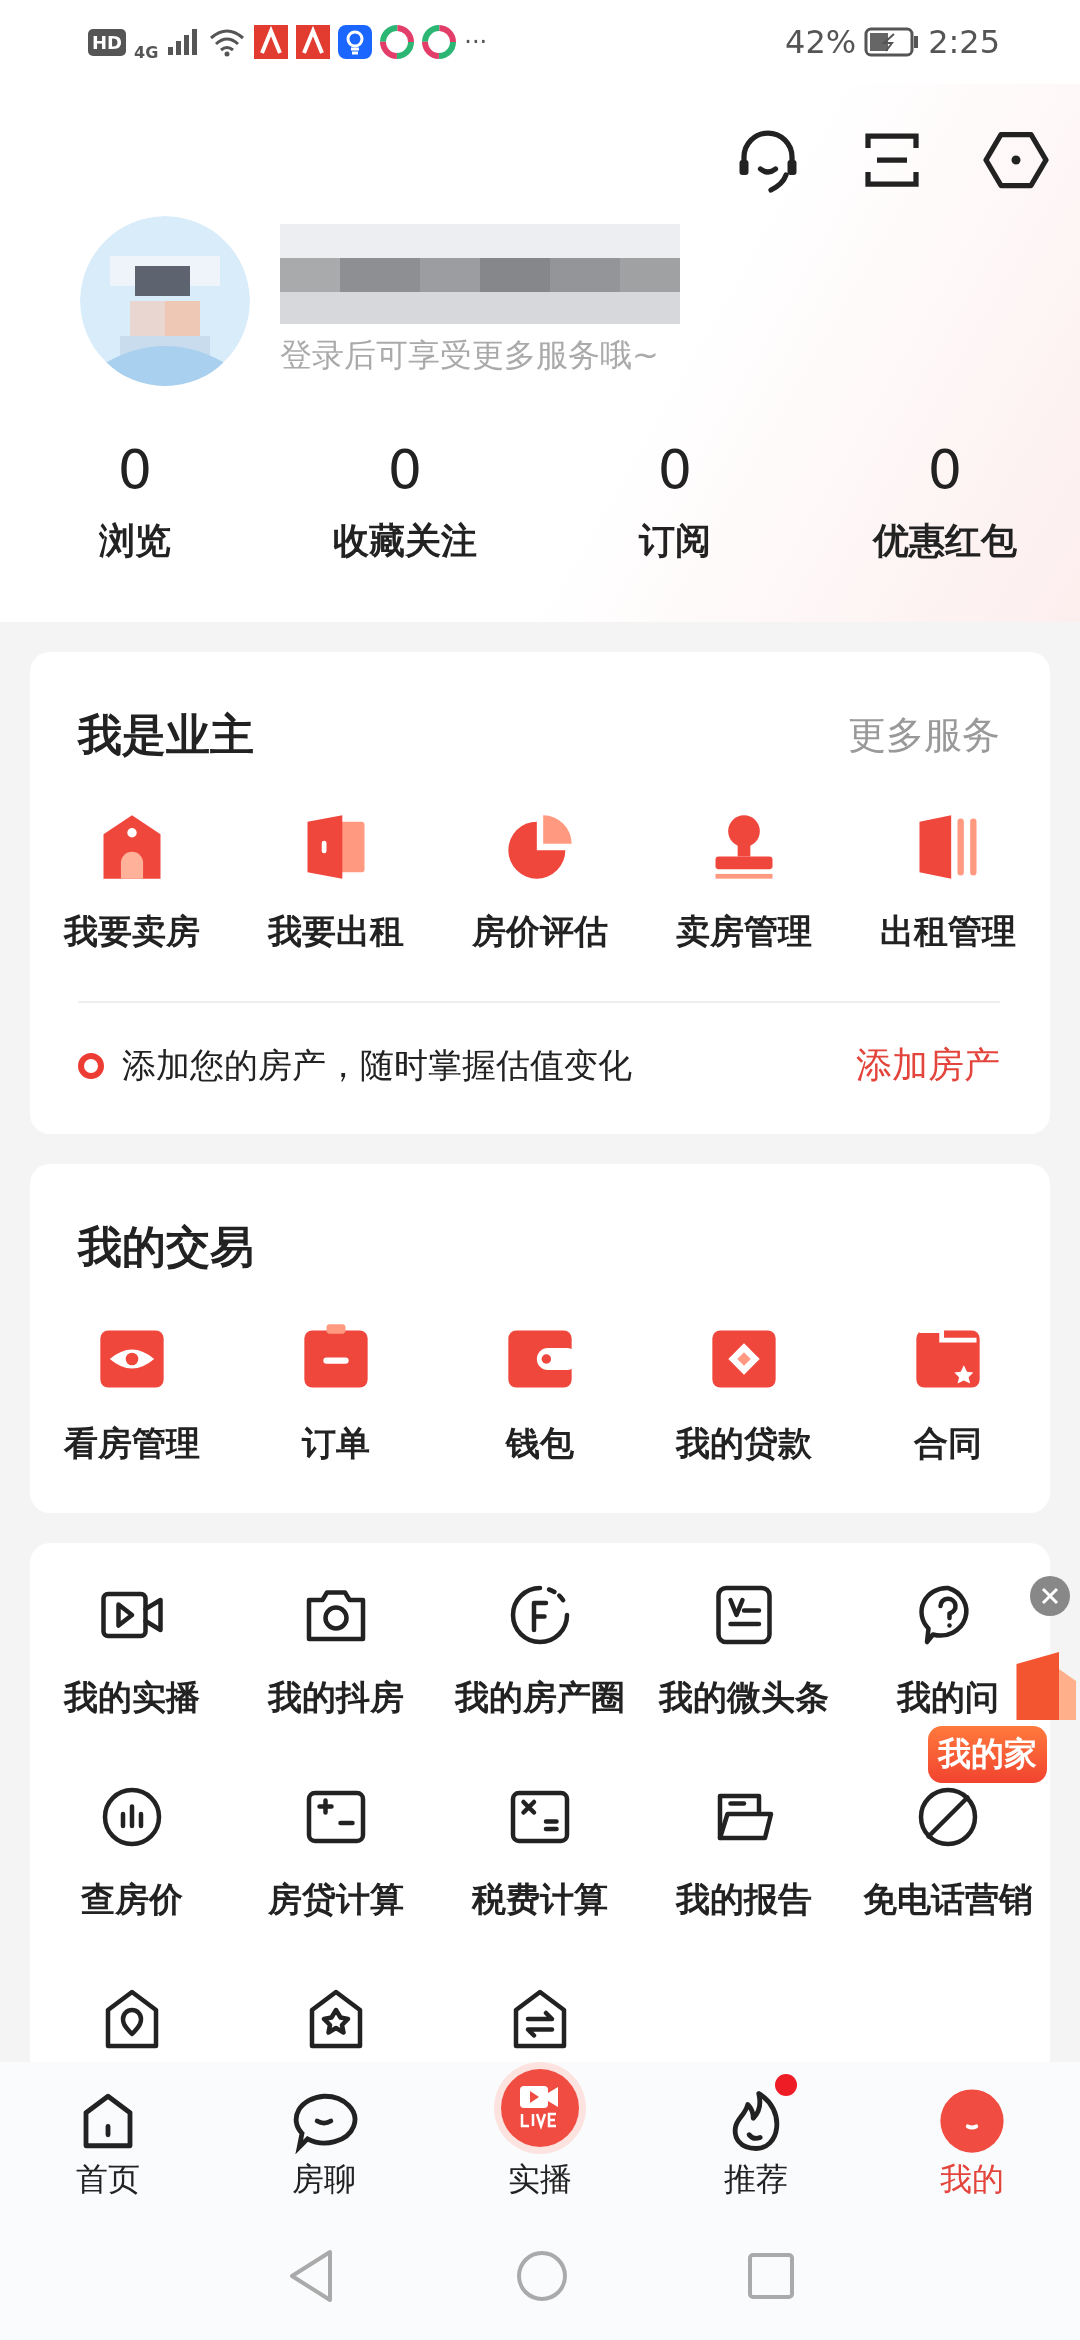  Describe the element at coordinates (166, 735) in the screenshot. I see `card-title: 我是业主` at that location.